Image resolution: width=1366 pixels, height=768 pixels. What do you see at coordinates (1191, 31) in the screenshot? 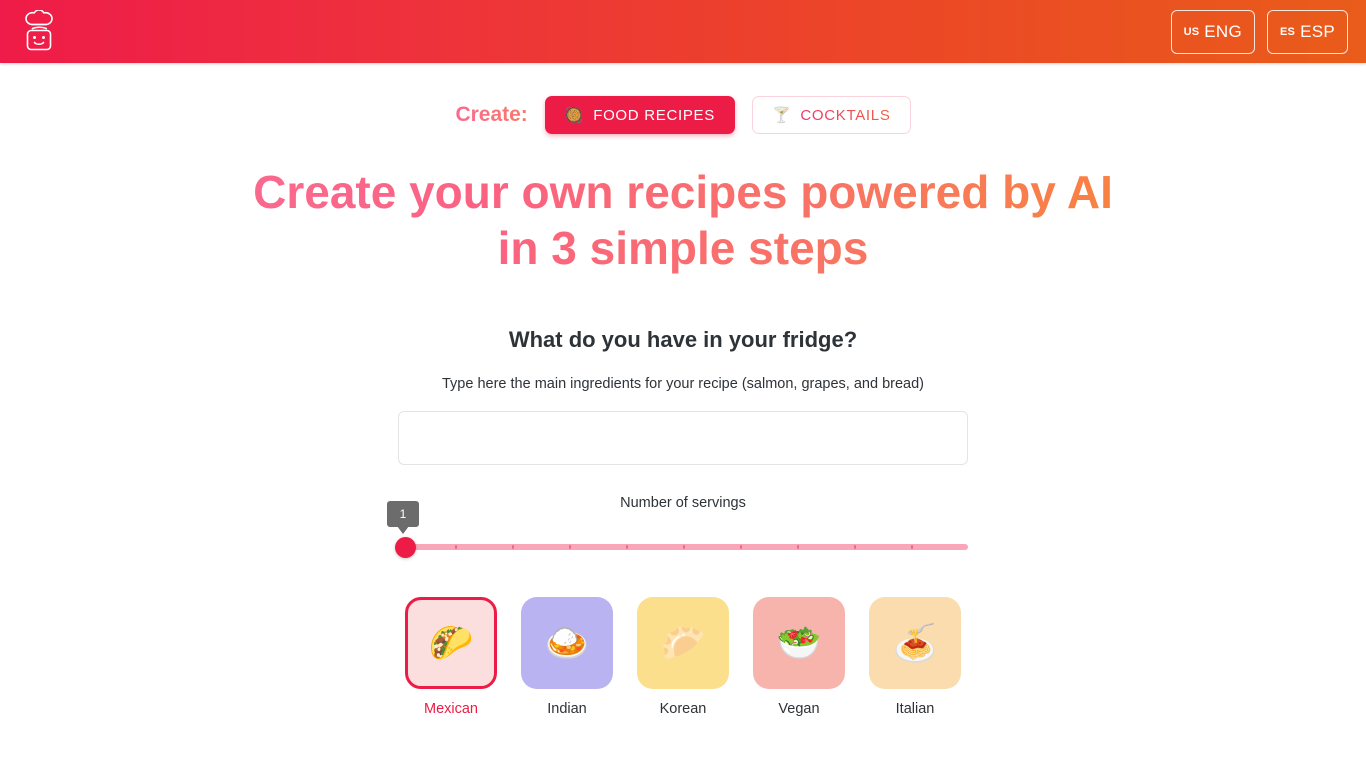
I see `lang-code-eng: US` at bounding box center [1191, 31].